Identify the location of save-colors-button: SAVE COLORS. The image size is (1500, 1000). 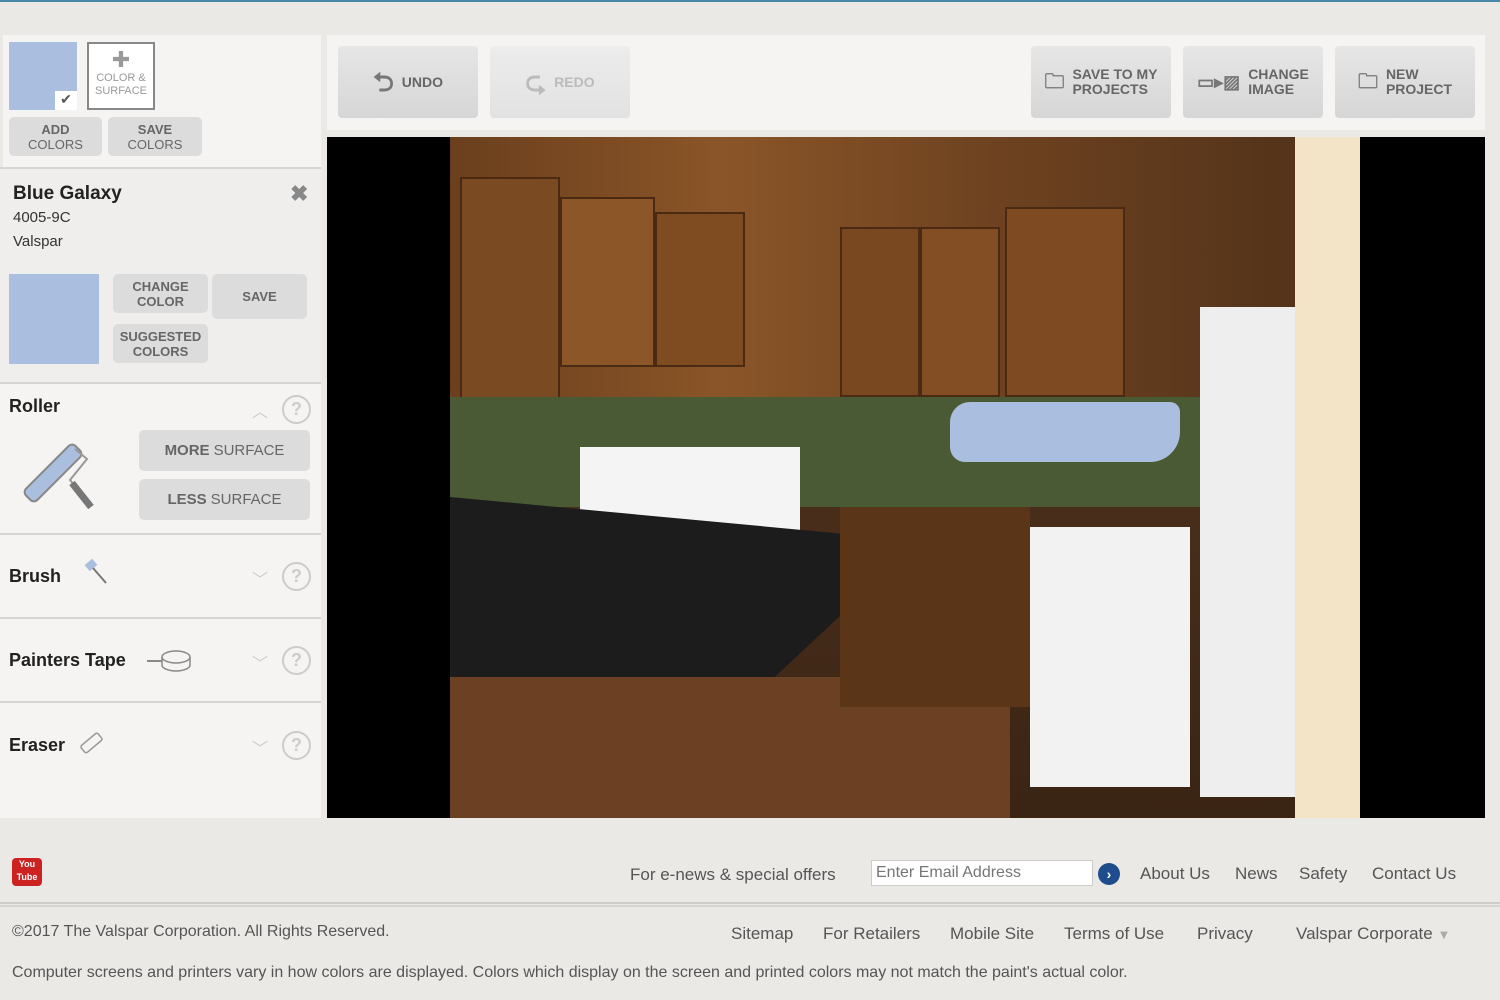
(155, 136).